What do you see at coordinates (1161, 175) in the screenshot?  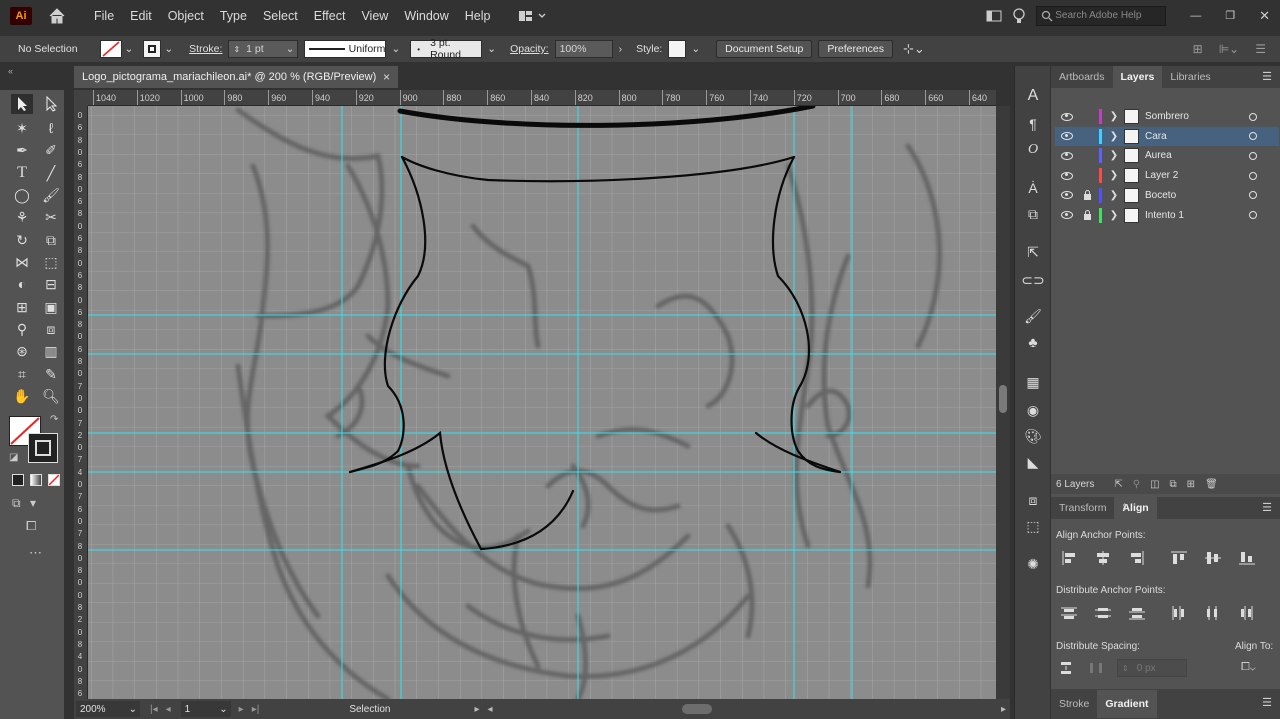 I see `layer-name: Layer 2` at bounding box center [1161, 175].